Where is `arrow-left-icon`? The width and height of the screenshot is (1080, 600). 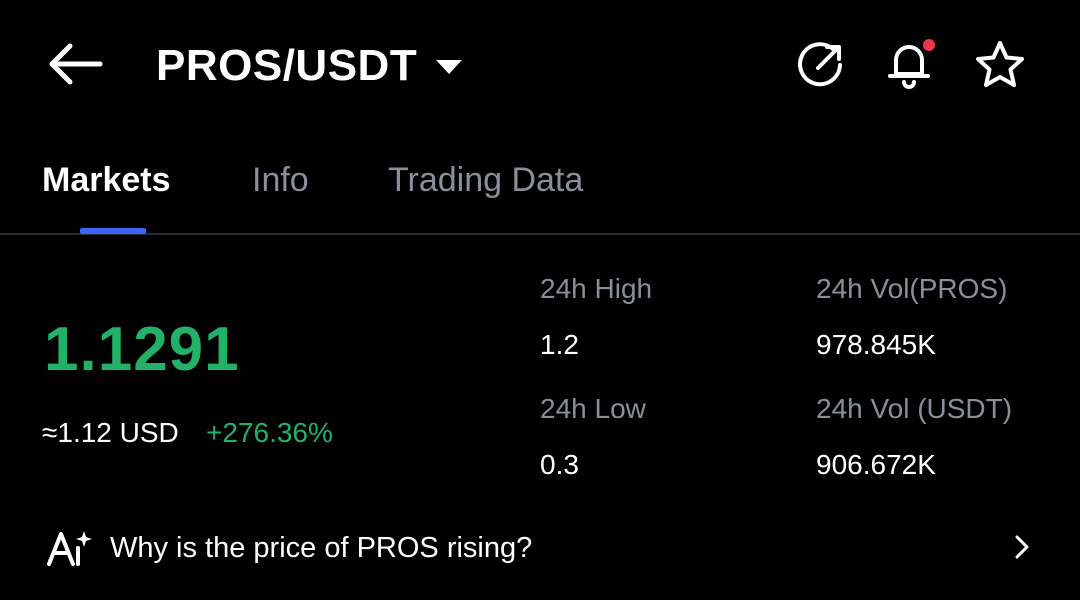
arrow-left-icon is located at coordinates (76, 64).